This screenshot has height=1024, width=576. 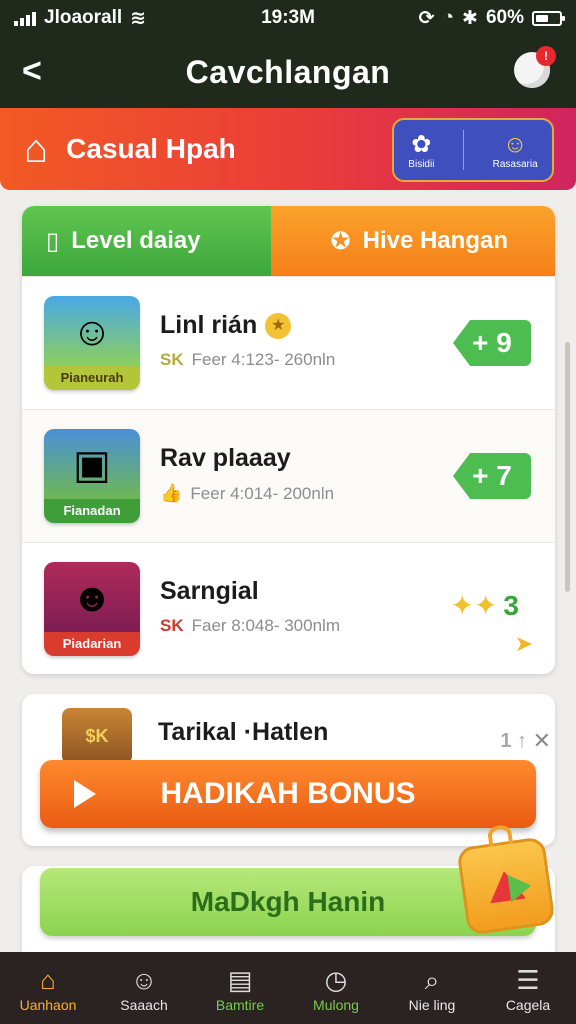 I want to click on nav-label: Saaach, so click(x=144, y=1005).